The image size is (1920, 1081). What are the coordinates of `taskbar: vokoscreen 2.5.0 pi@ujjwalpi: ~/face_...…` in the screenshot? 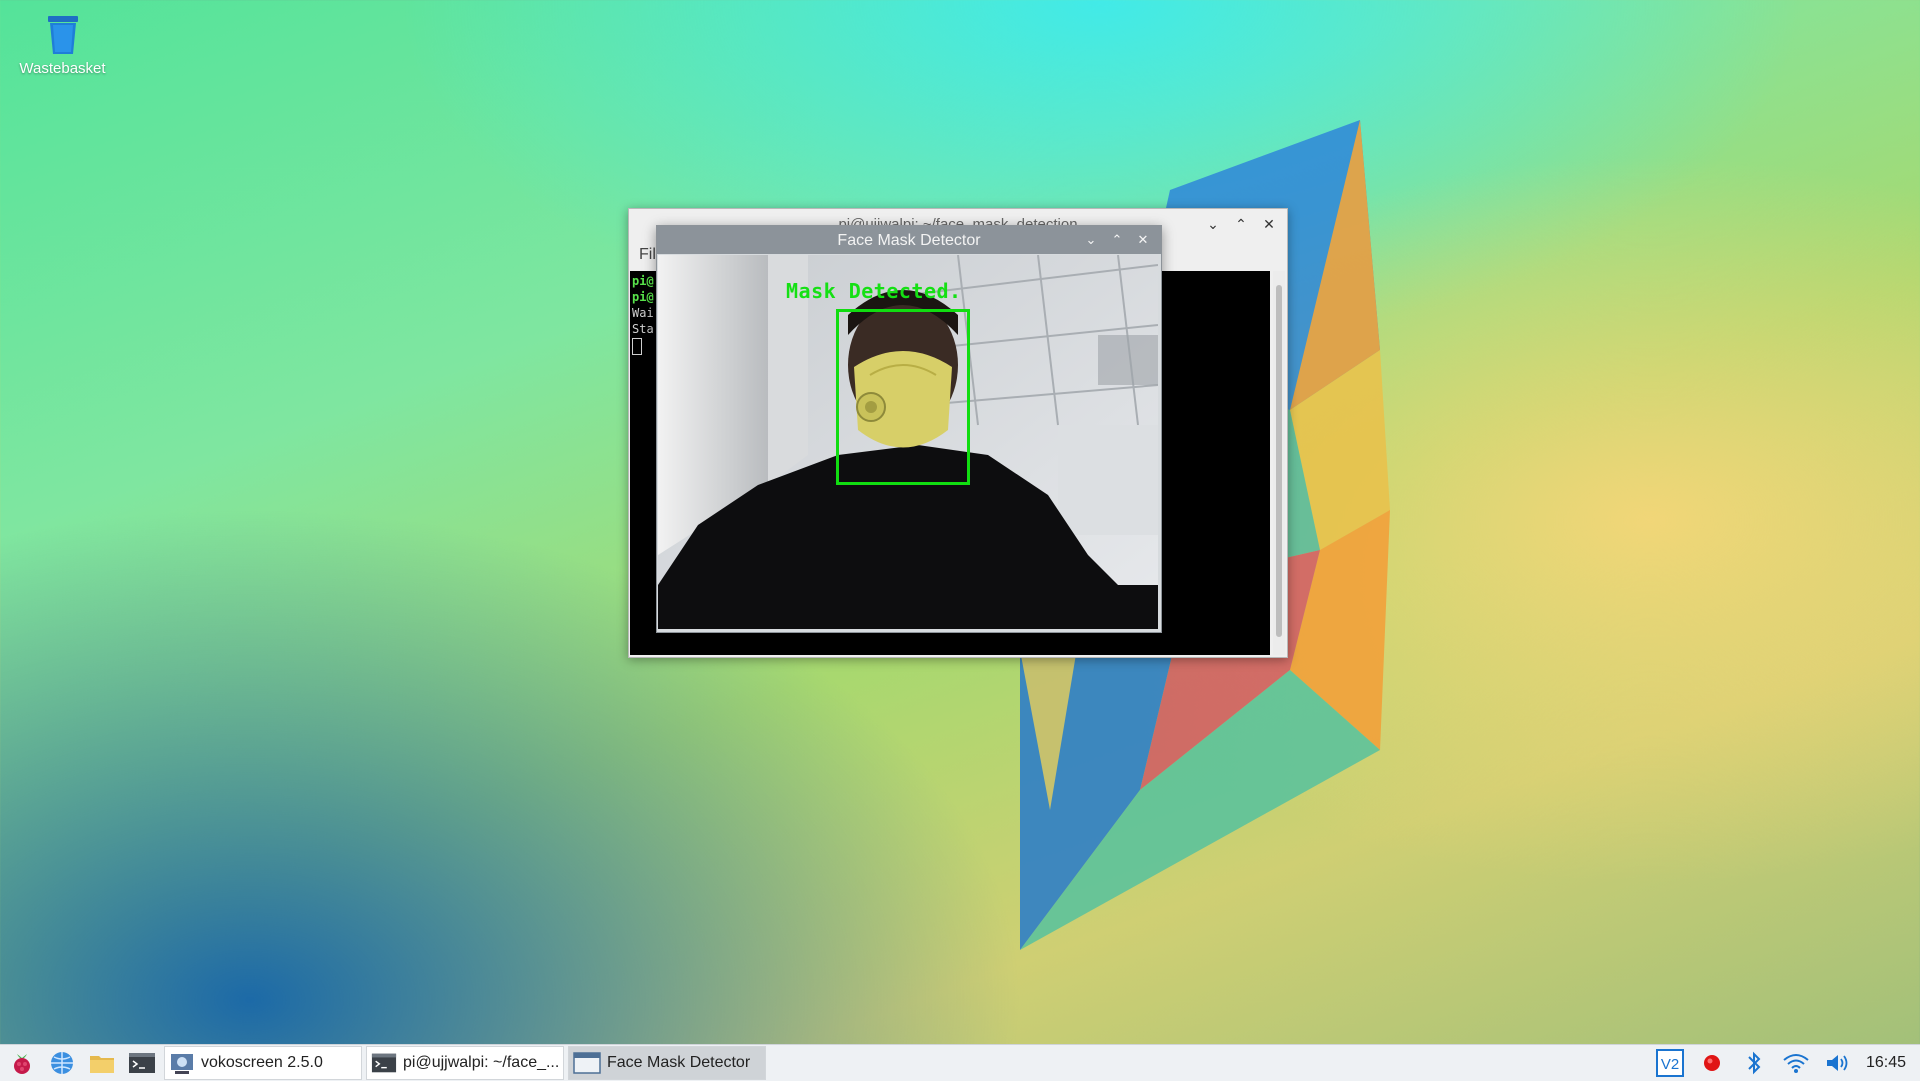 It's located at (960, 1062).